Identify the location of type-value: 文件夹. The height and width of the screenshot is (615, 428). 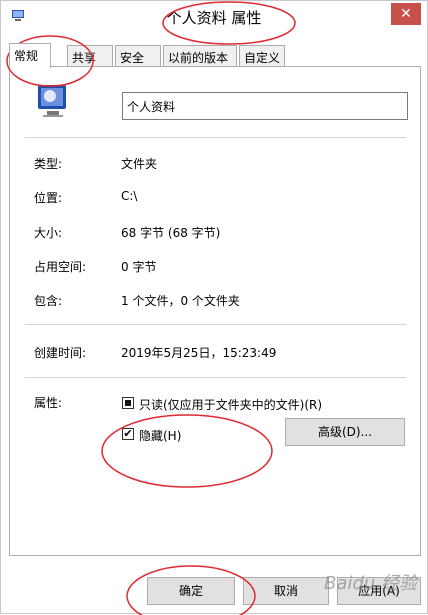
(139, 164).